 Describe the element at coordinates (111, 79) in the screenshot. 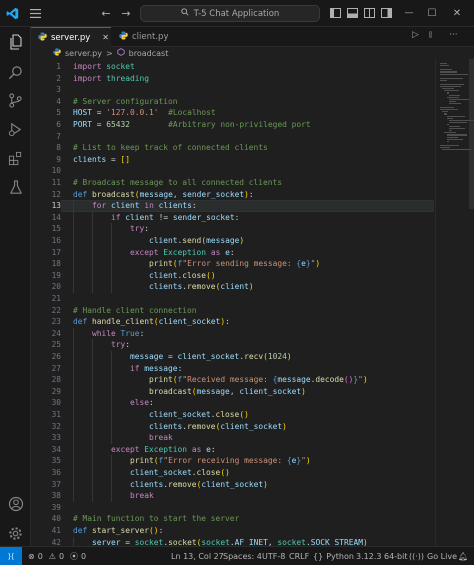

I see `code-line: import threading` at that location.